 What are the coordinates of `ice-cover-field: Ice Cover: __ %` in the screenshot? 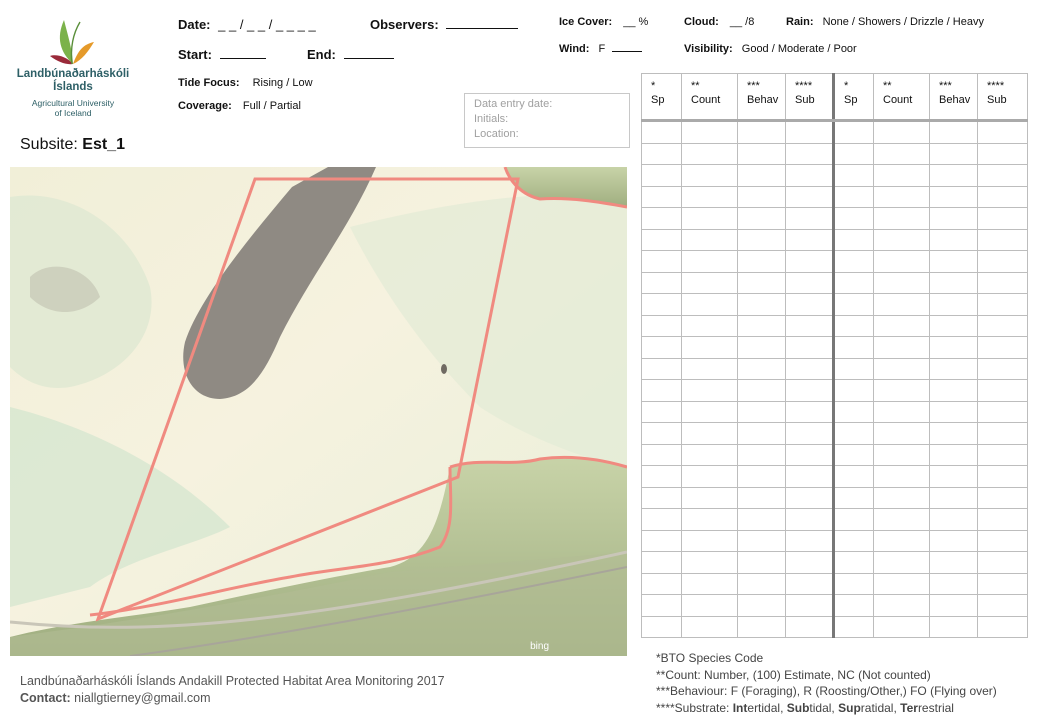 It's located at (603, 22).